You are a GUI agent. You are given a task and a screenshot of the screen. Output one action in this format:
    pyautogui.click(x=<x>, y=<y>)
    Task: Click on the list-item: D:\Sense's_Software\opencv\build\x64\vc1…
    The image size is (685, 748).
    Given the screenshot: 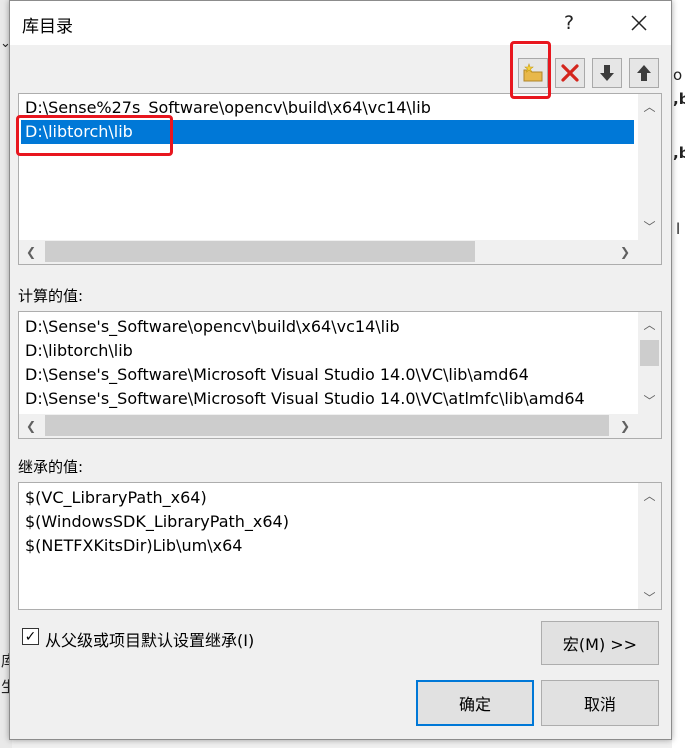 What is the action you would take?
    pyautogui.click(x=212, y=326)
    